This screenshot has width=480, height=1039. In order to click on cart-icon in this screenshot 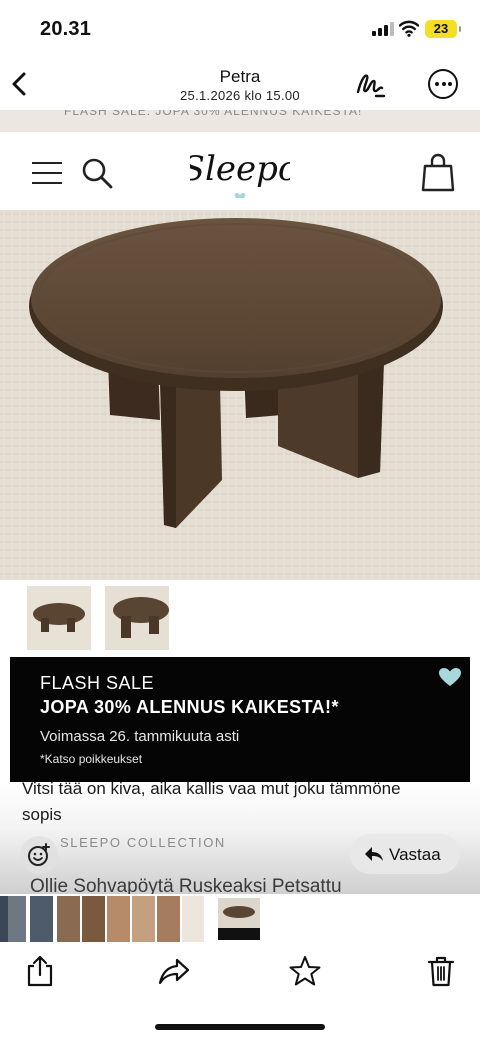, I will do `click(438, 172)`.